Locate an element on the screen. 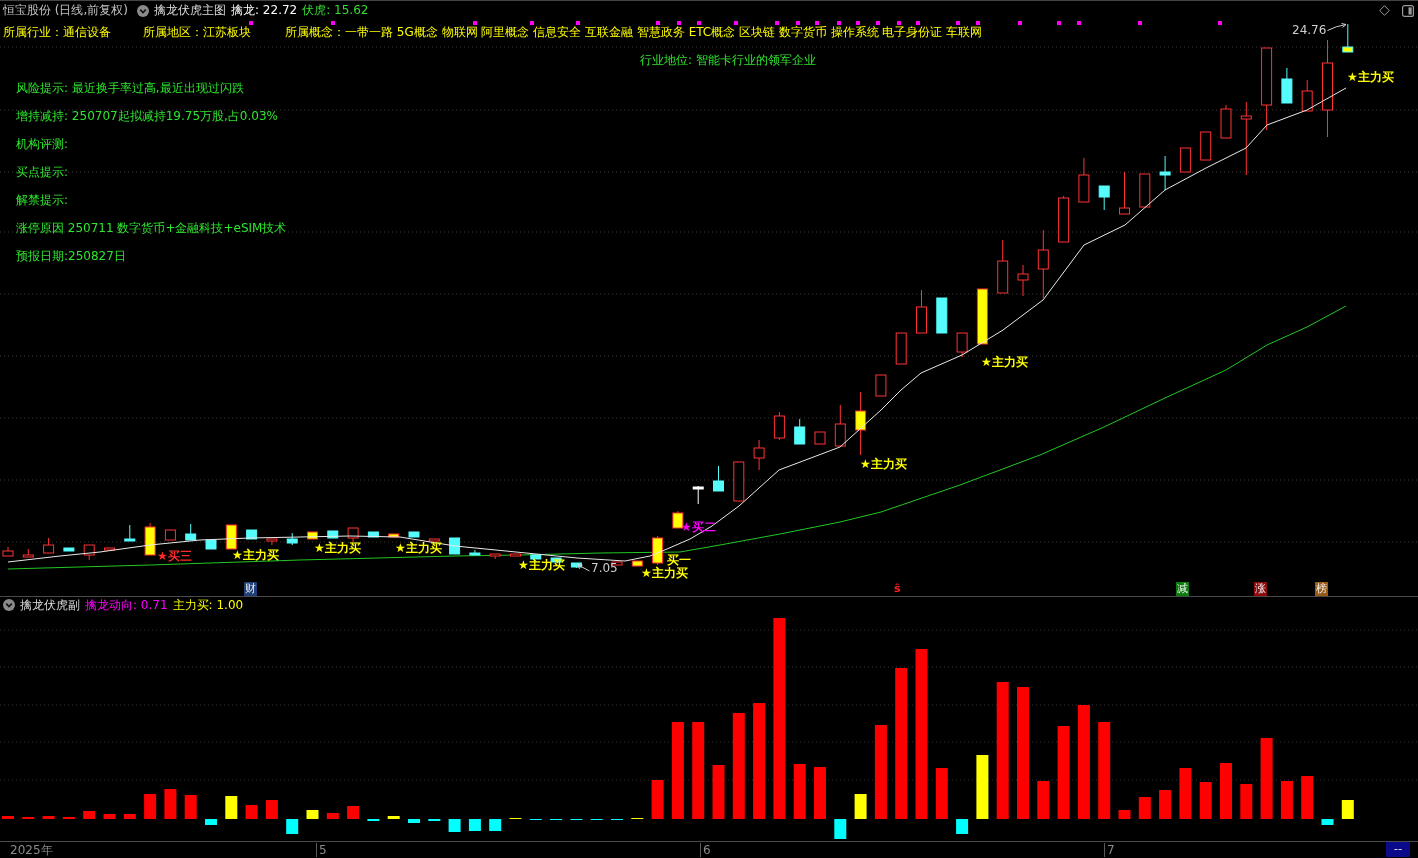 The image size is (1418, 858). panel-toggle-icon is located at coordinates (1408, 10).